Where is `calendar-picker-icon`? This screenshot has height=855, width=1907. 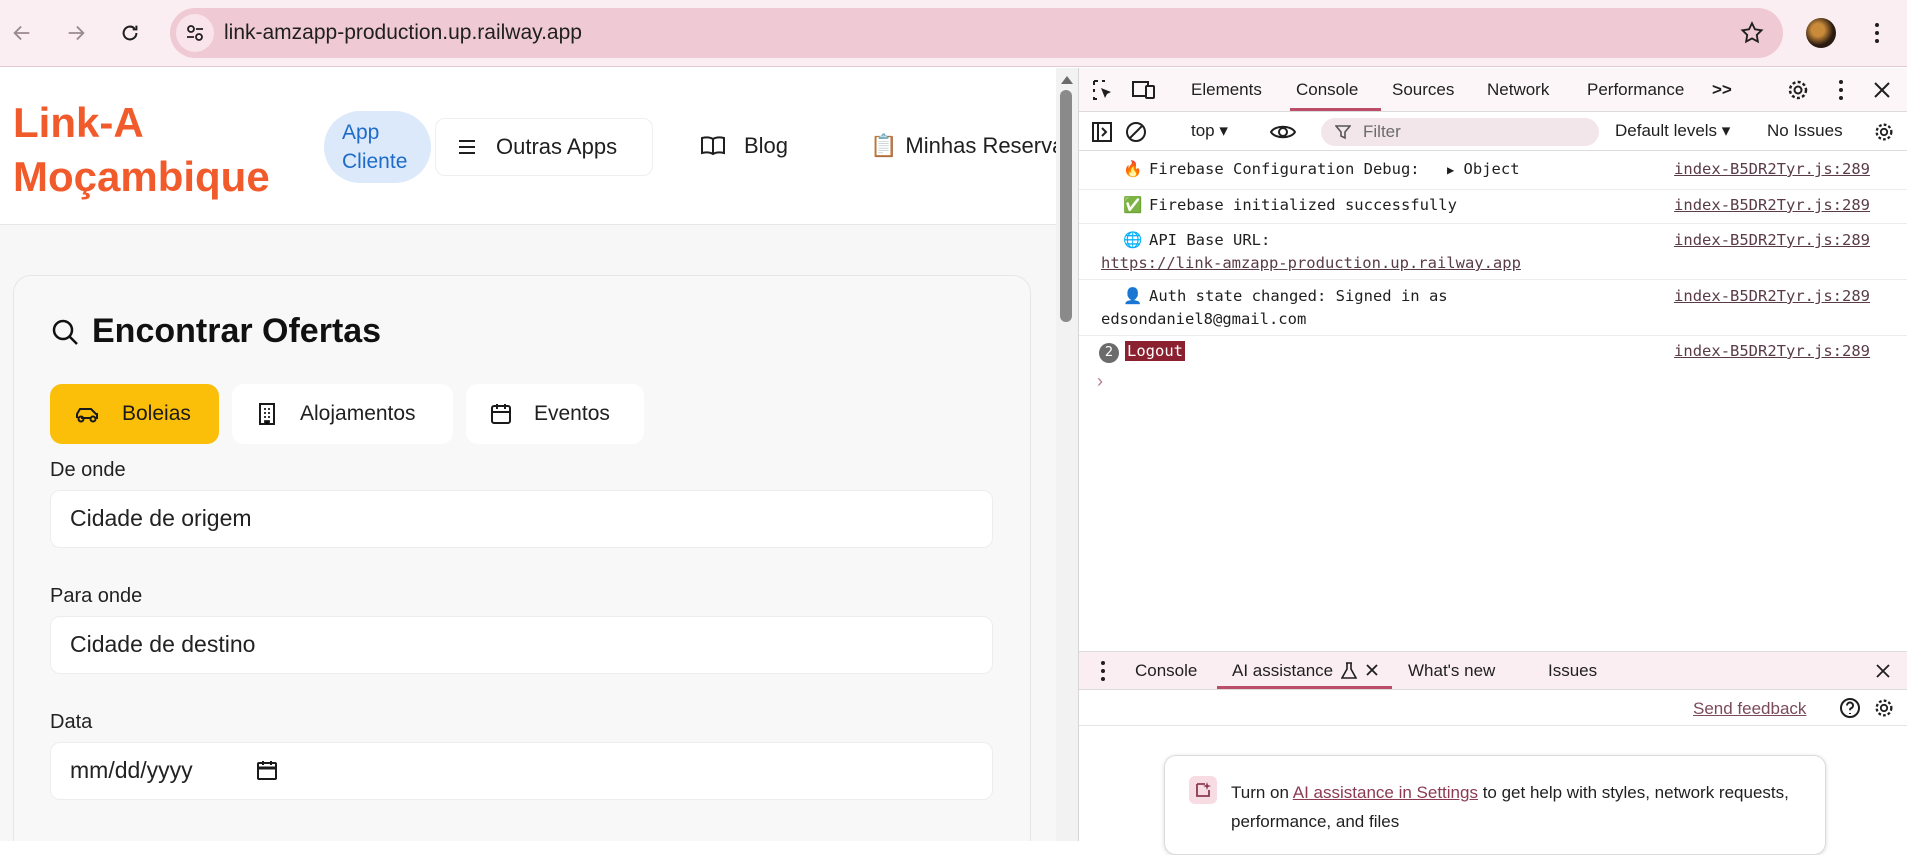 calendar-picker-icon is located at coordinates (267, 770).